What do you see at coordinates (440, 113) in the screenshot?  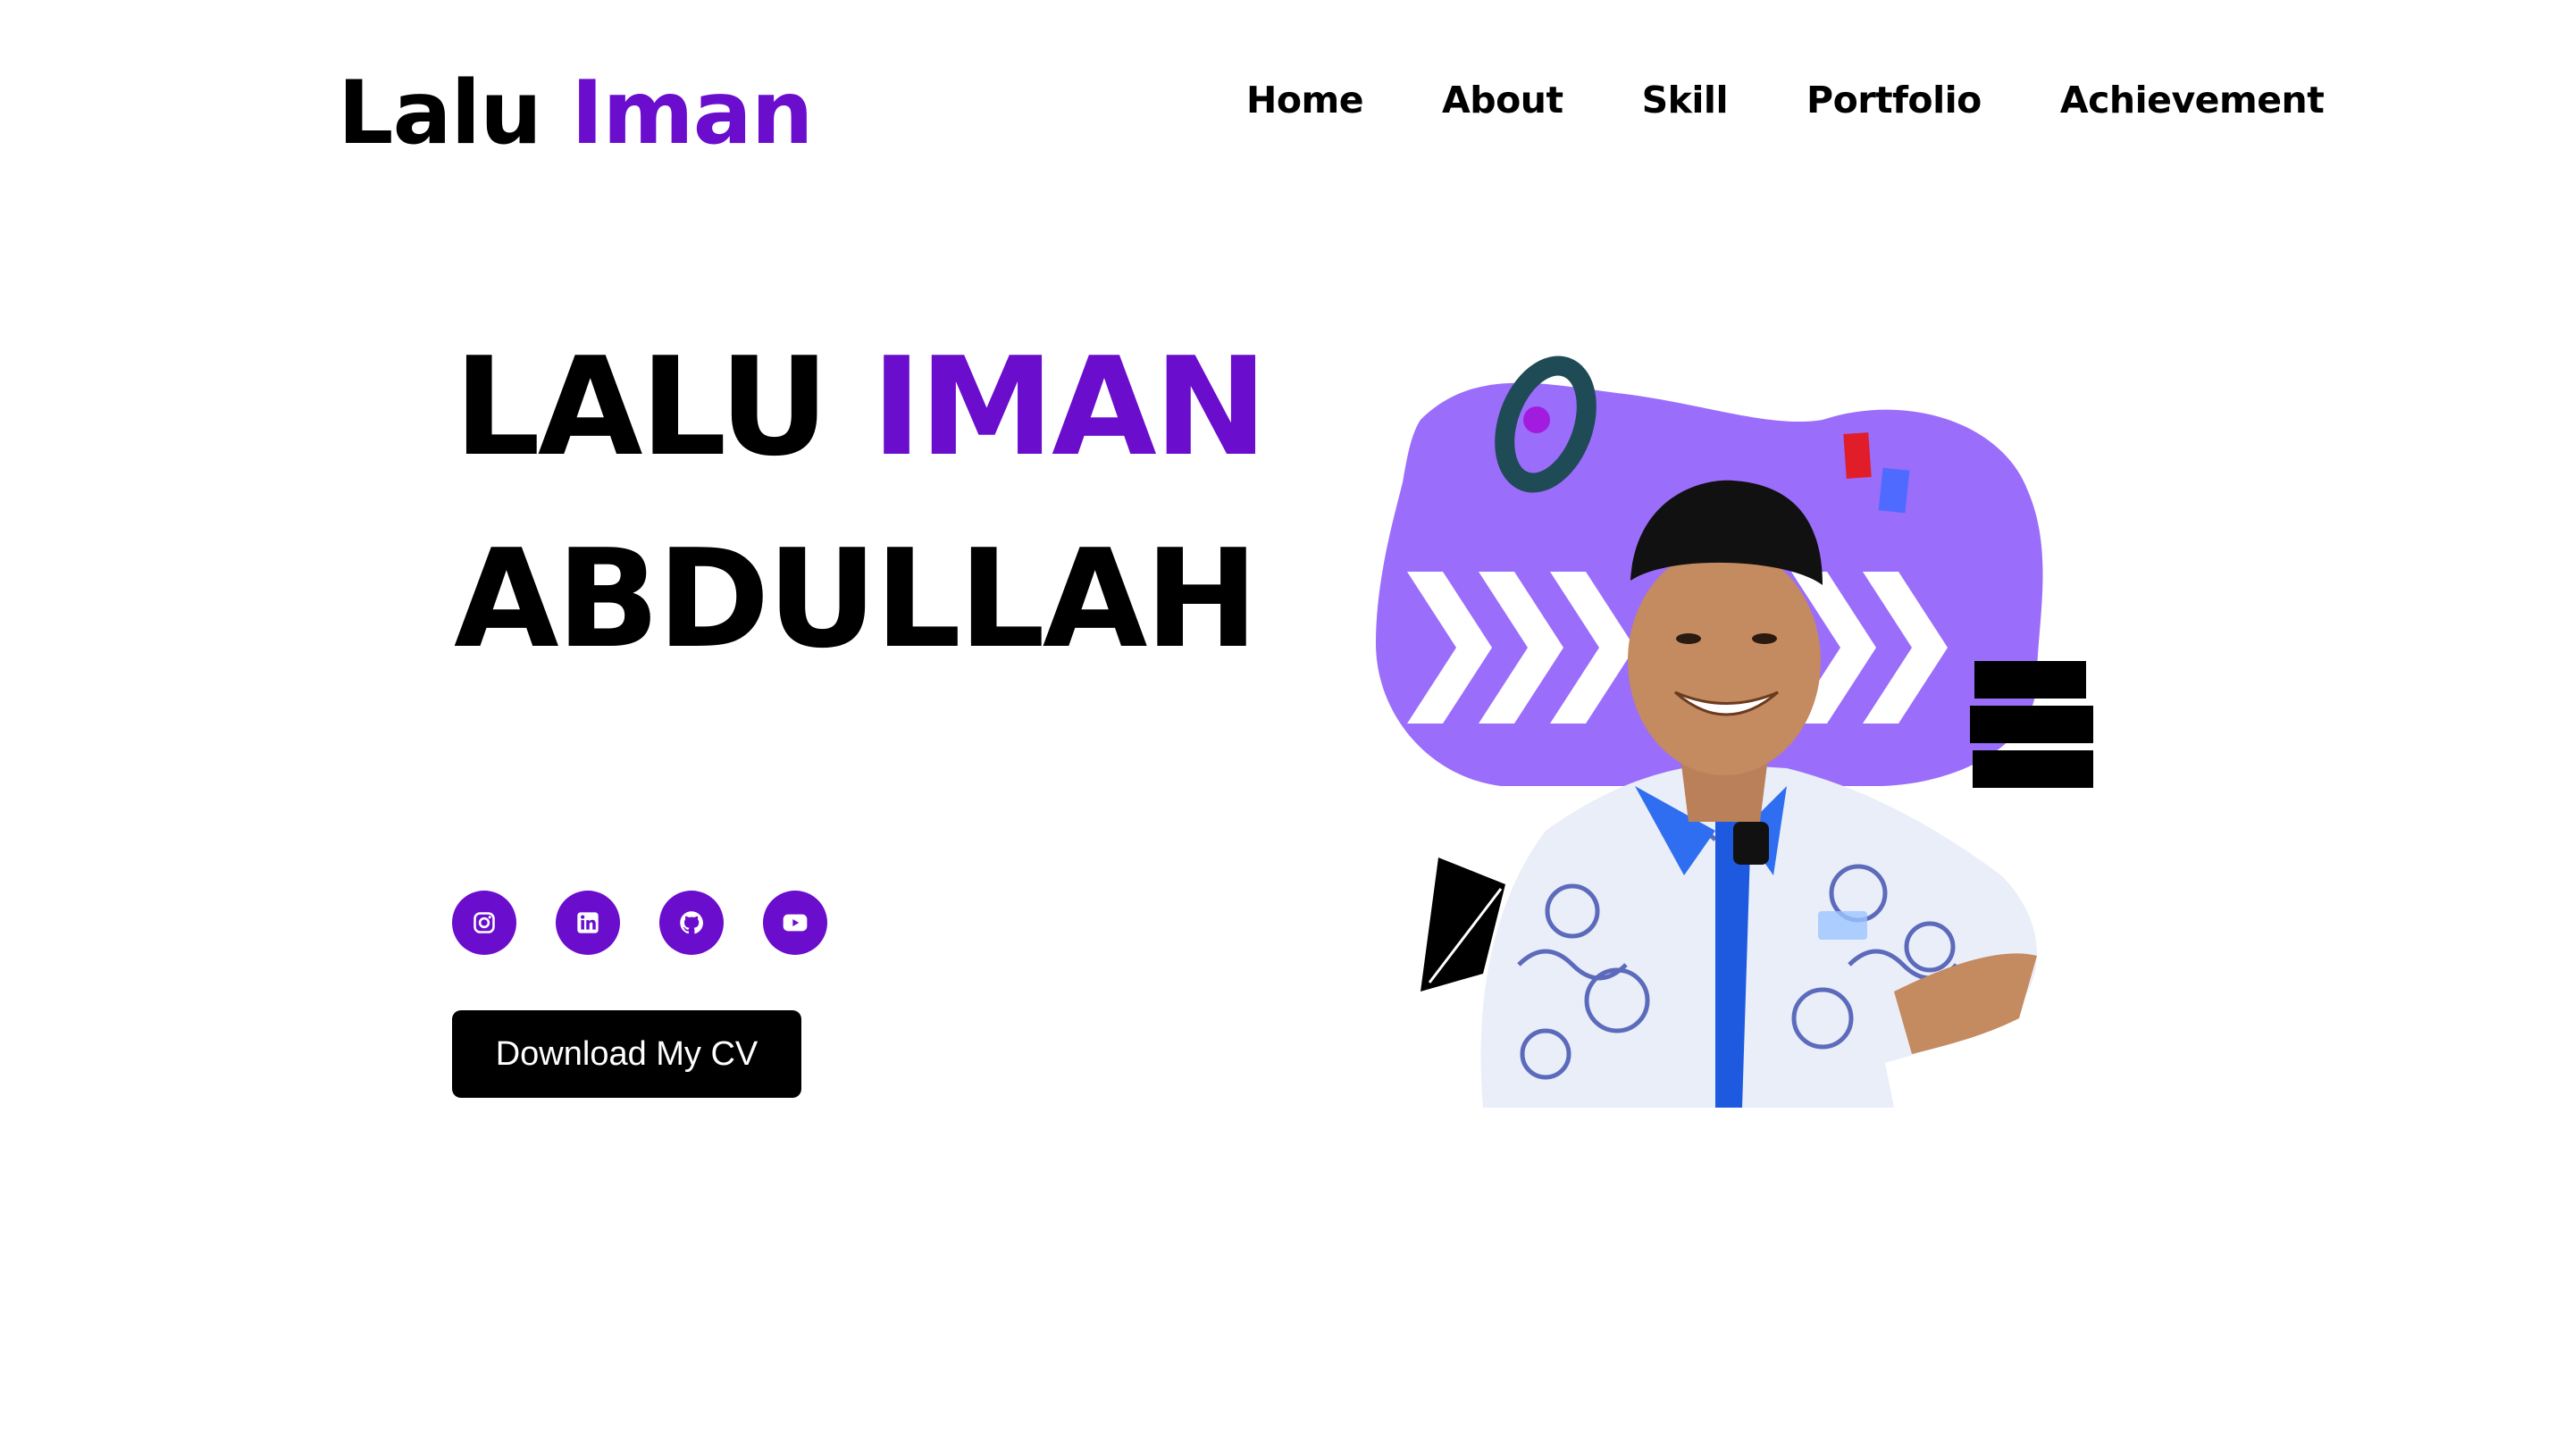 I see `logo-first-word: Lalu` at bounding box center [440, 113].